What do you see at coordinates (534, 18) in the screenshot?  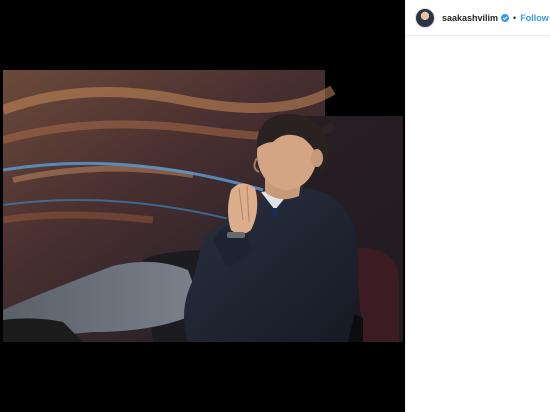 I see `follow-button: Follow` at bounding box center [534, 18].